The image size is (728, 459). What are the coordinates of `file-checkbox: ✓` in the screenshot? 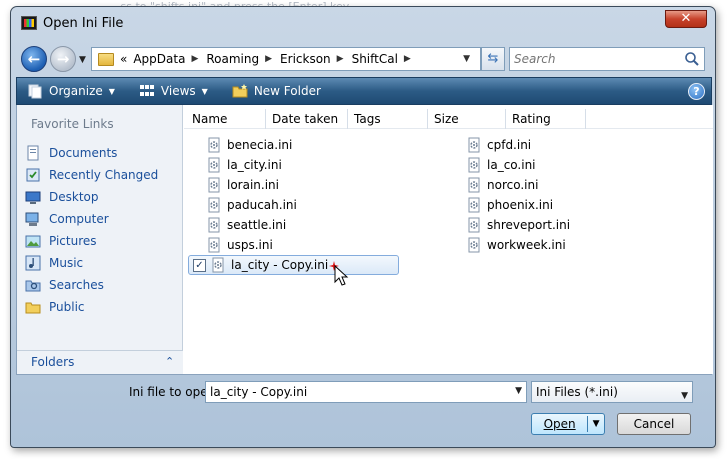 It's located at (199, 265).